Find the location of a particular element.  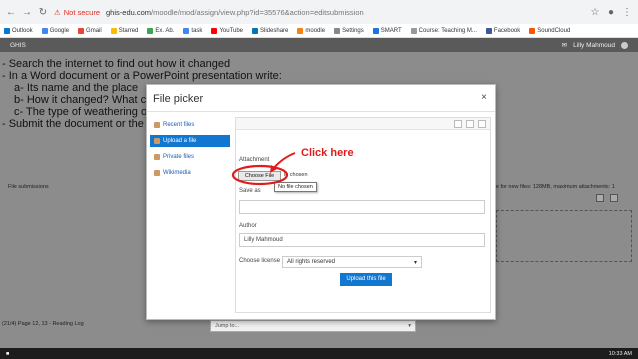

clock: 10:33 AM is located at coordinates (620, 353).